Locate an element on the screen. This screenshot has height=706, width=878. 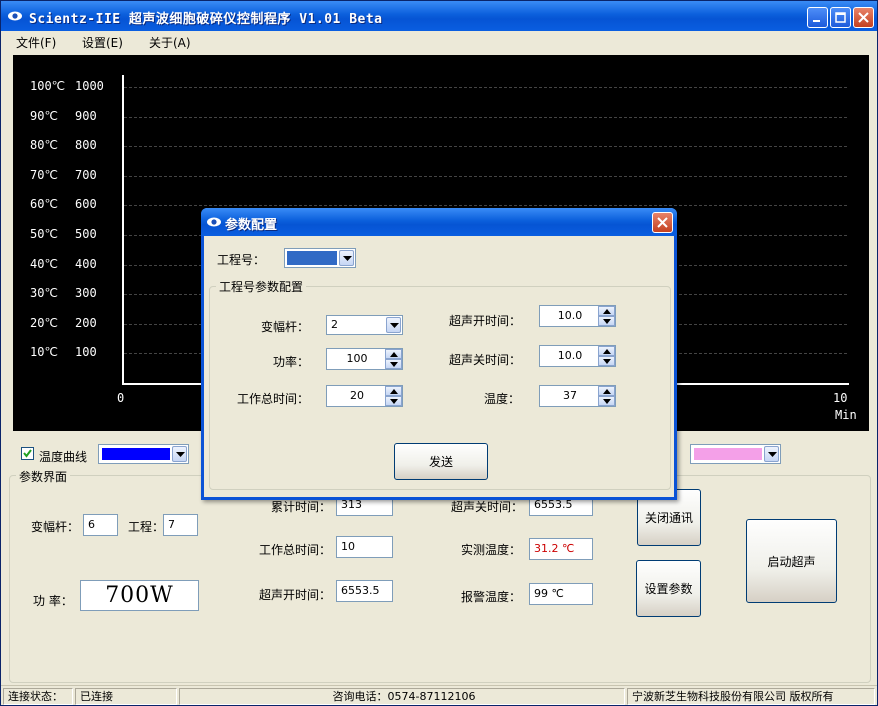
window-title: Scientz-IIE 超声波细胞破碎仪控制程序 V1.01 Beta is located at coordinates (206, 19).